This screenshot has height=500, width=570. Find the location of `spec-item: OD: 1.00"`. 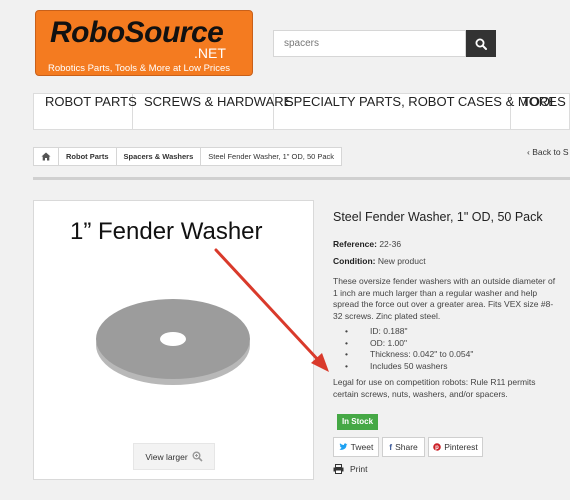

spec-item: OD: 1.00" is located at coordinates (408, 344).